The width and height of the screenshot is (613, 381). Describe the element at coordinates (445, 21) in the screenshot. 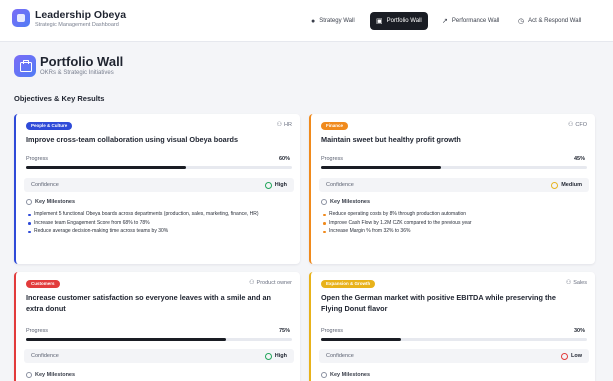

I see `trend-icon: ↗` at that location.